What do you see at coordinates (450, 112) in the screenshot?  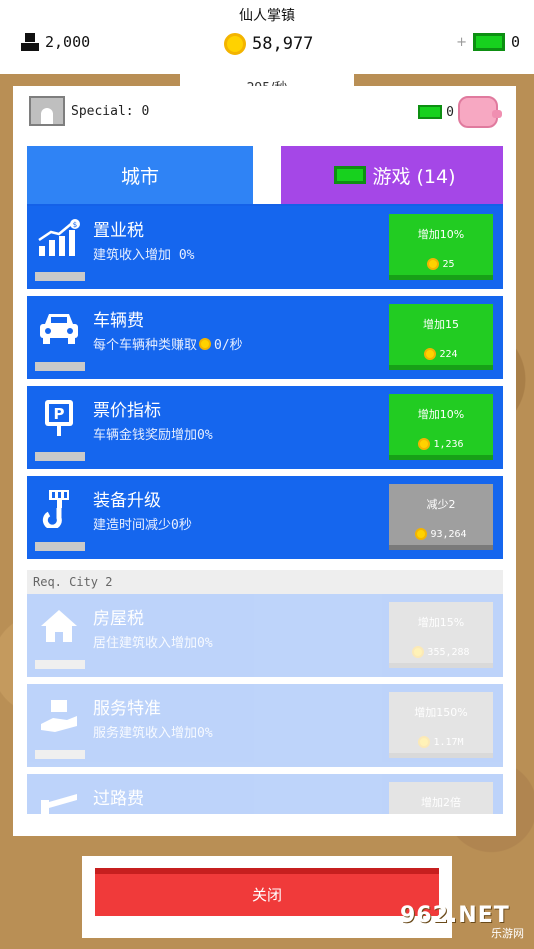 I see `piggy-cash-value: 0` at bounding box center [450, 112].